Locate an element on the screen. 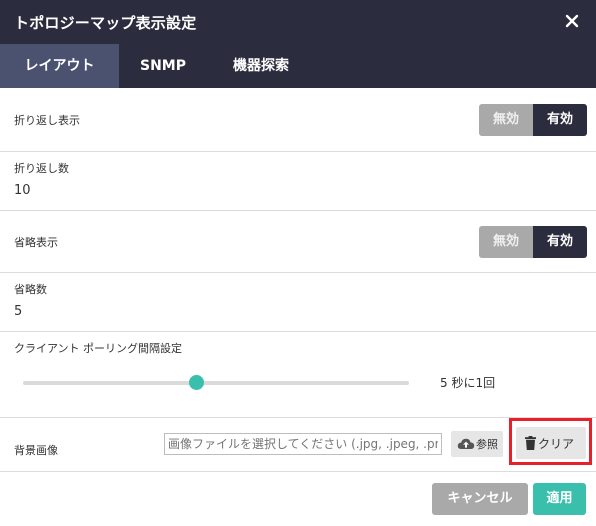  clear-button: クリア is located at coordinates (551, 443).